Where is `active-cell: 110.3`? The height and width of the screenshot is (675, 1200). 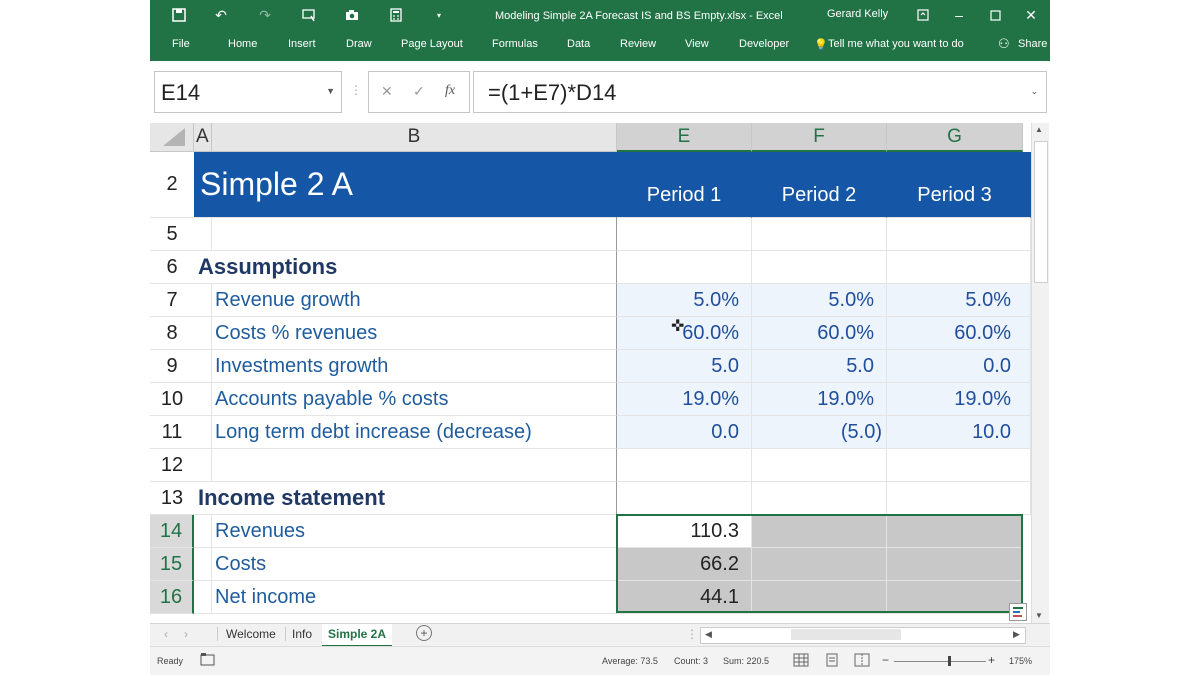 active-cell: 110.3 is located at coordinates (684, 531).